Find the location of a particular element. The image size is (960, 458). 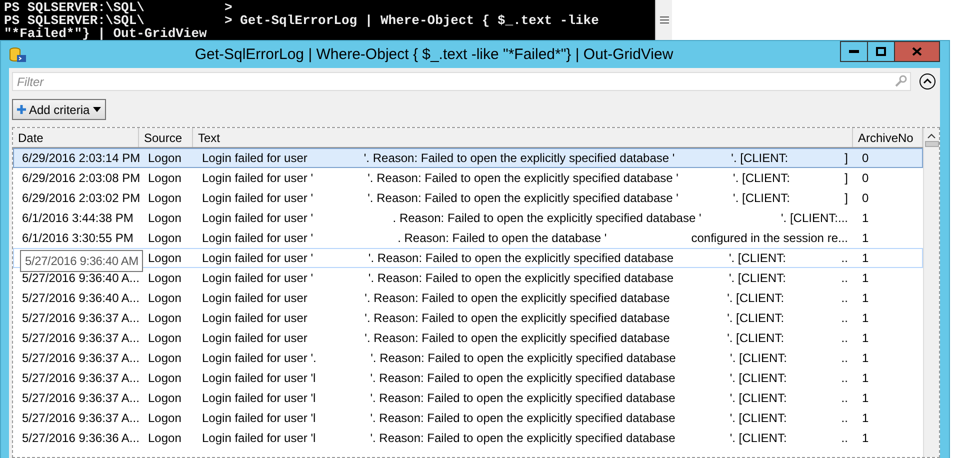

close-icon is located at coordinates (917, 51).